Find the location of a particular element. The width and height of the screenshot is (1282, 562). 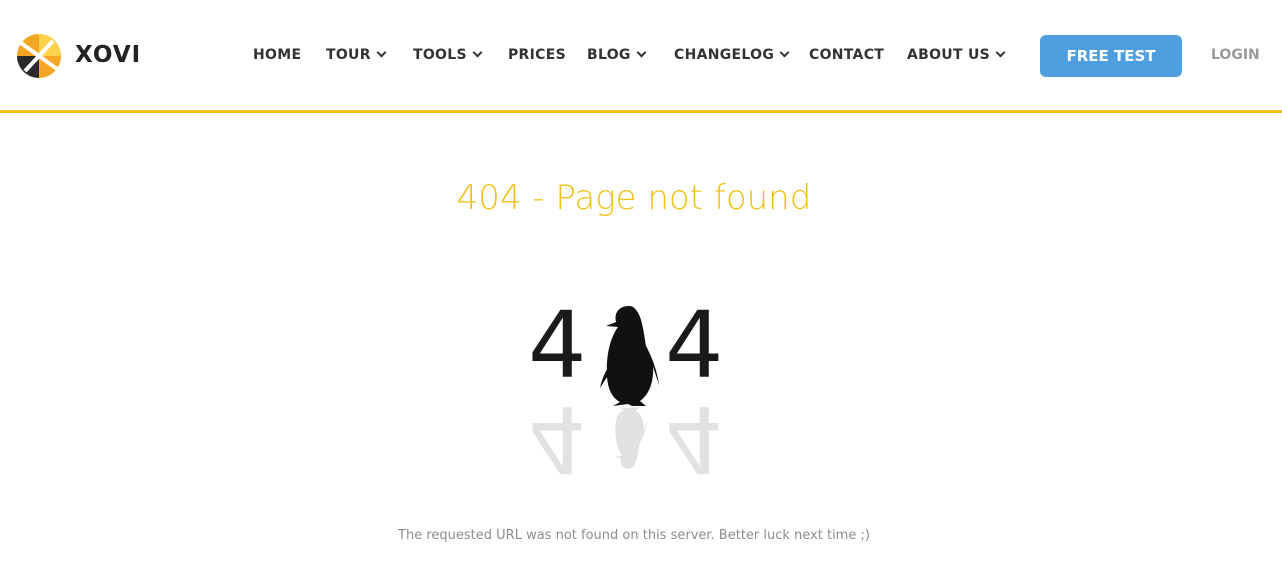

left-digit: 4 is located at coordinates (557, 345).